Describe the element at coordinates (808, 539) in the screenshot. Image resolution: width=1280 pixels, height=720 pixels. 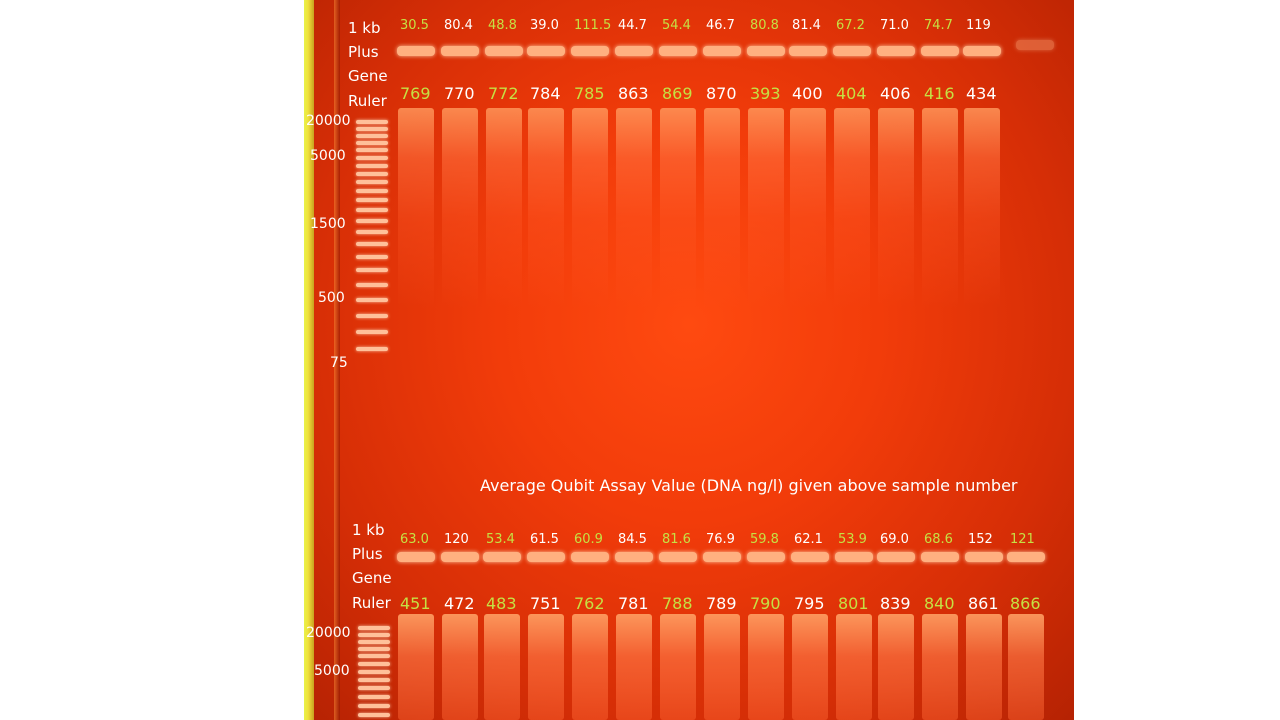
I see `bottom-qubit-value: 62.1` at that location.